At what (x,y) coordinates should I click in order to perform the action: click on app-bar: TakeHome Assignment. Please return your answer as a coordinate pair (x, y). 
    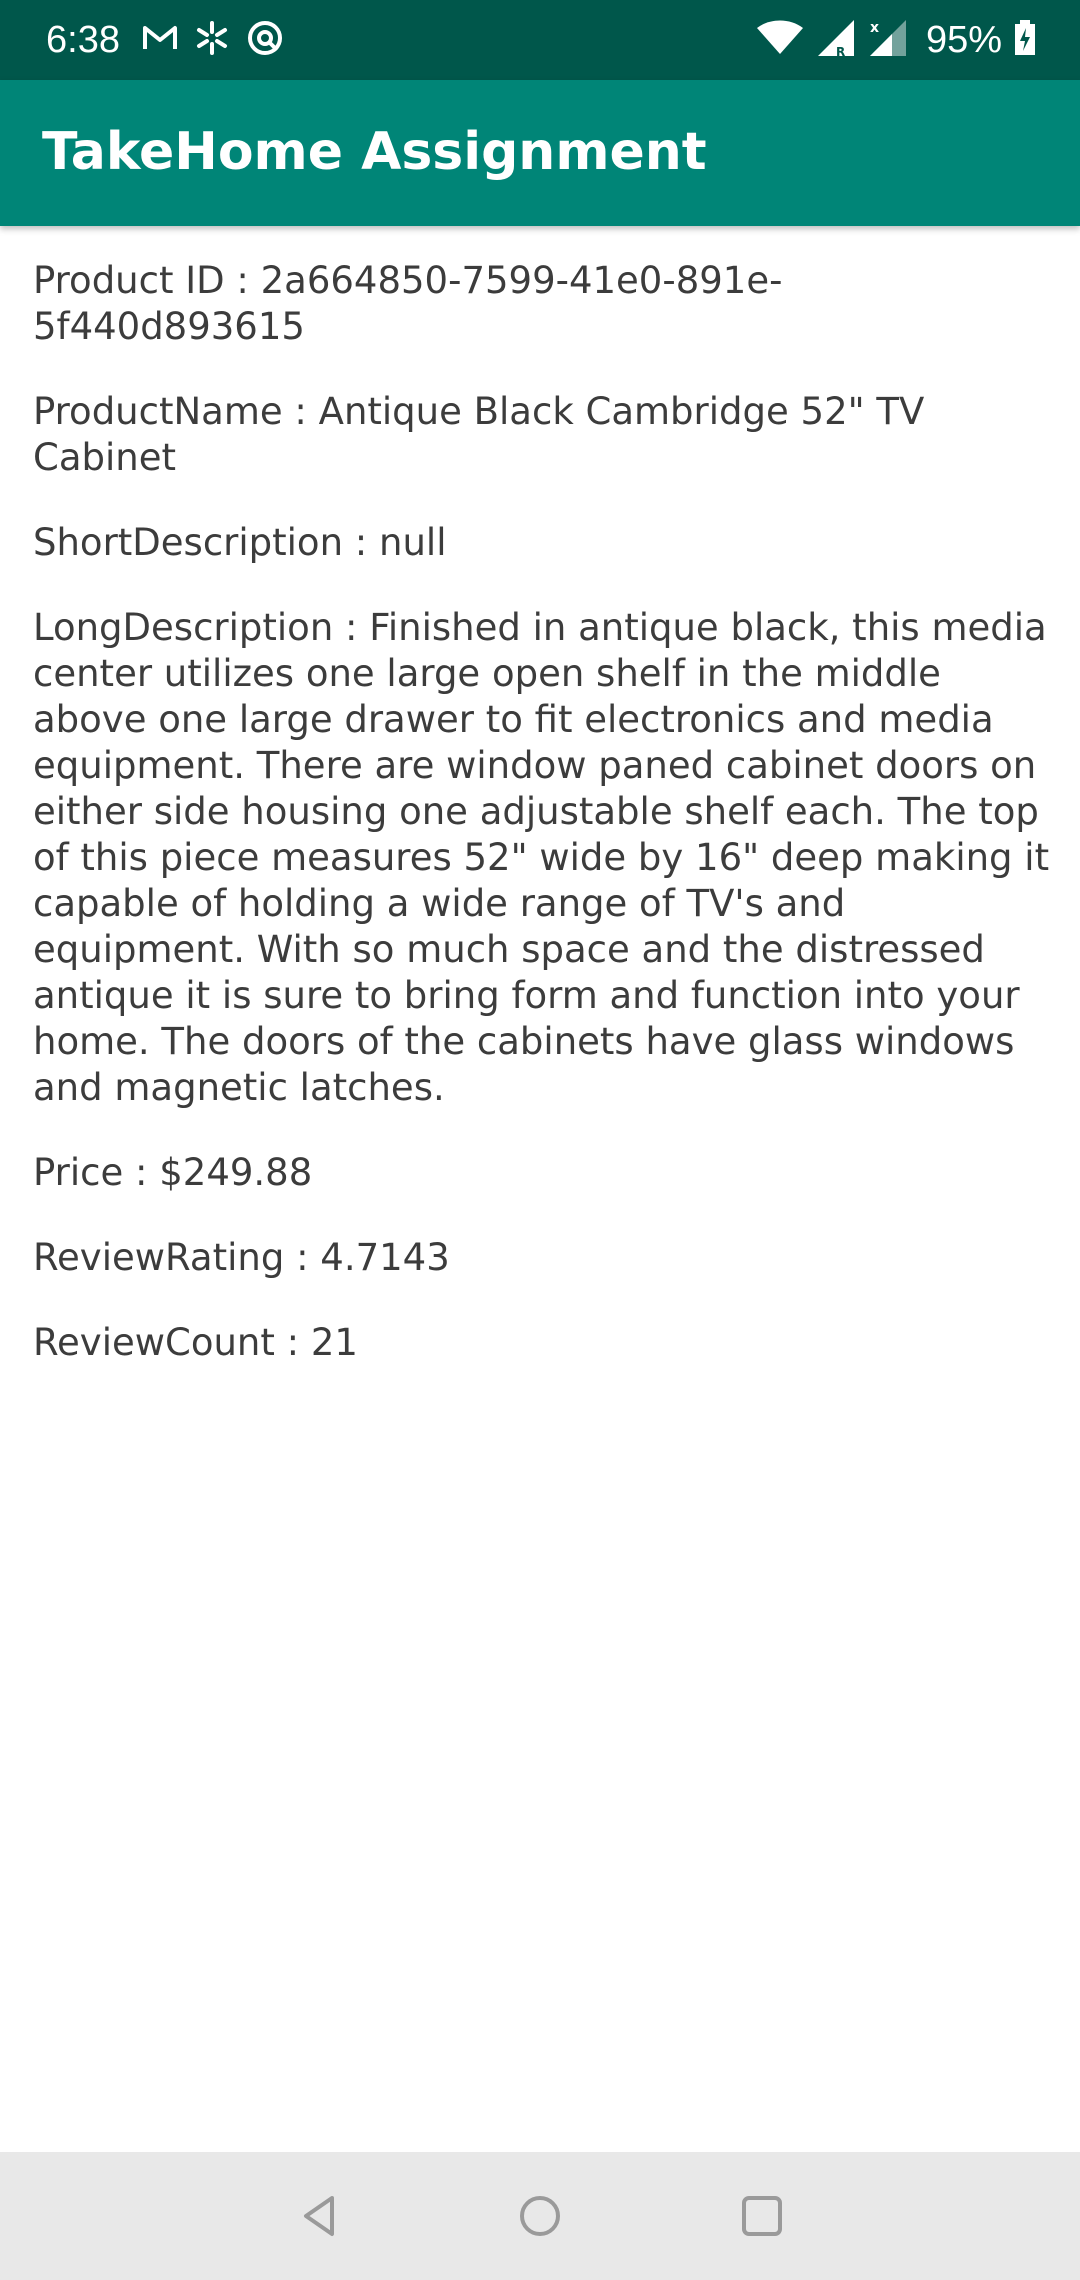
    Looking at the image, I should click on (540, 153).